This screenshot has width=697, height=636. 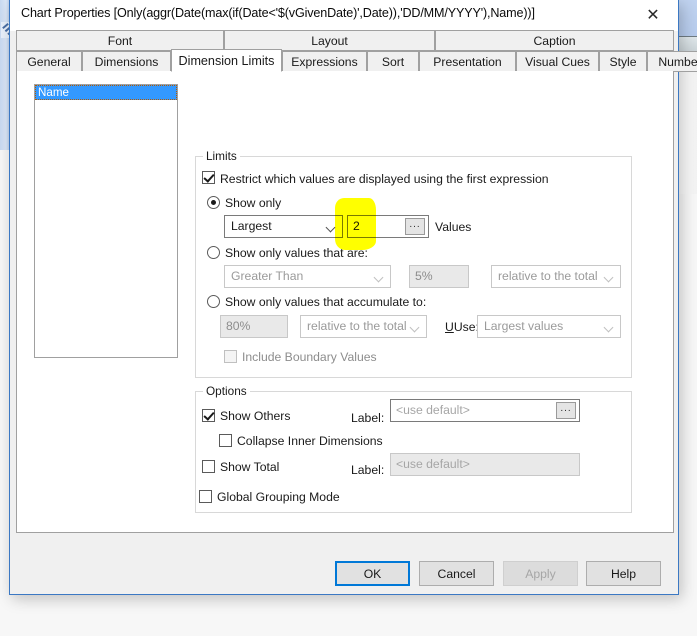 What do you see at coordinates (485, 464) in the screenshot?
I see `show-total-label-input: <use default>` at bounding box center [485, 464].